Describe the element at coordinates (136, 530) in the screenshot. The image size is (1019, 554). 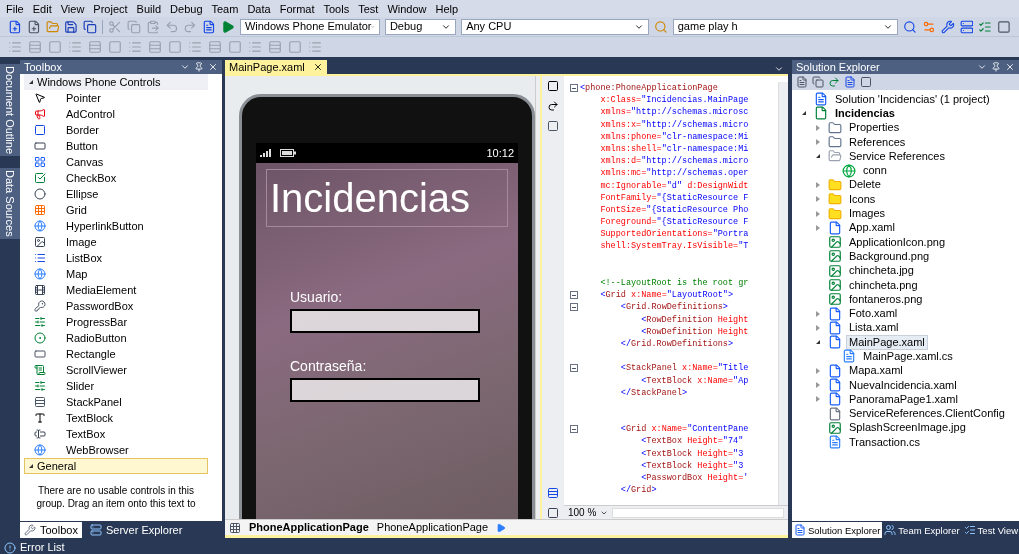
I see `panel-tab: Server Explorer` at that location.